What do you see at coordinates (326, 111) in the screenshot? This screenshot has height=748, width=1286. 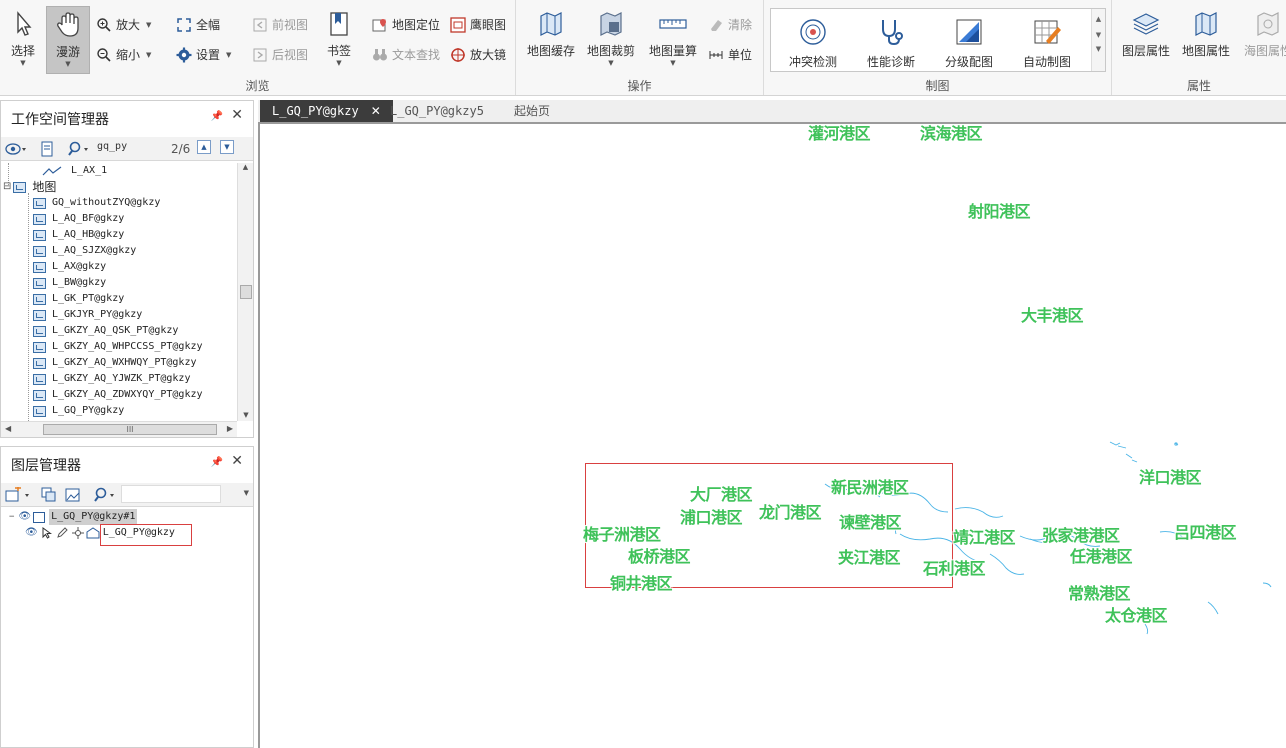 I see `tab-l-gq-py-gkzy: L_GQ_PY@gkzy ✕` at bounding box center [326, 111].